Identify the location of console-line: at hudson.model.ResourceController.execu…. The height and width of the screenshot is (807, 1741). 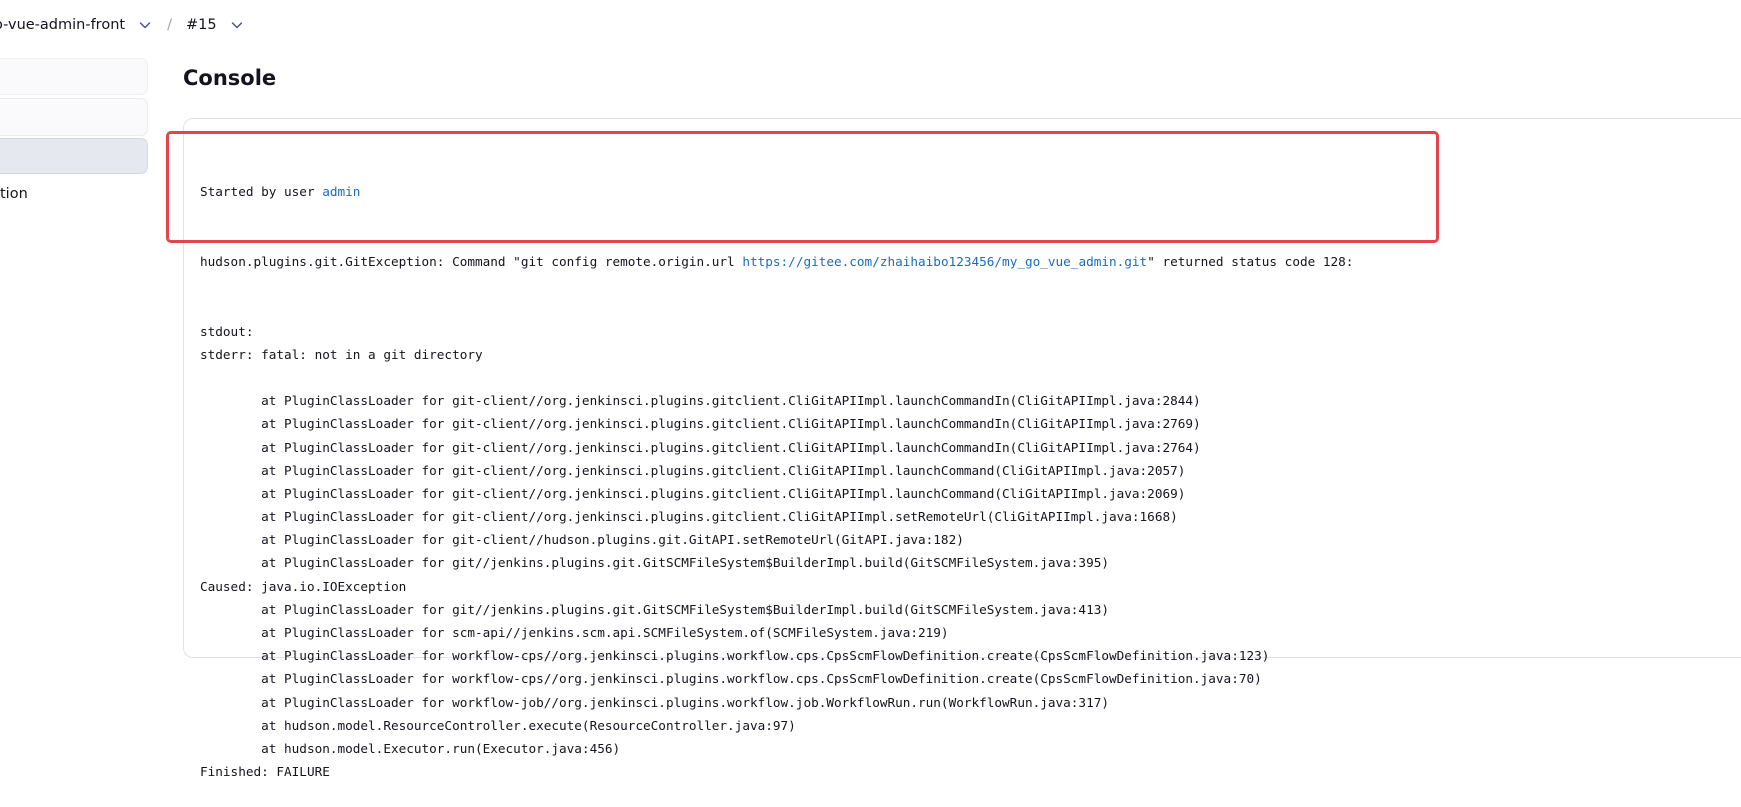
(498, 725).